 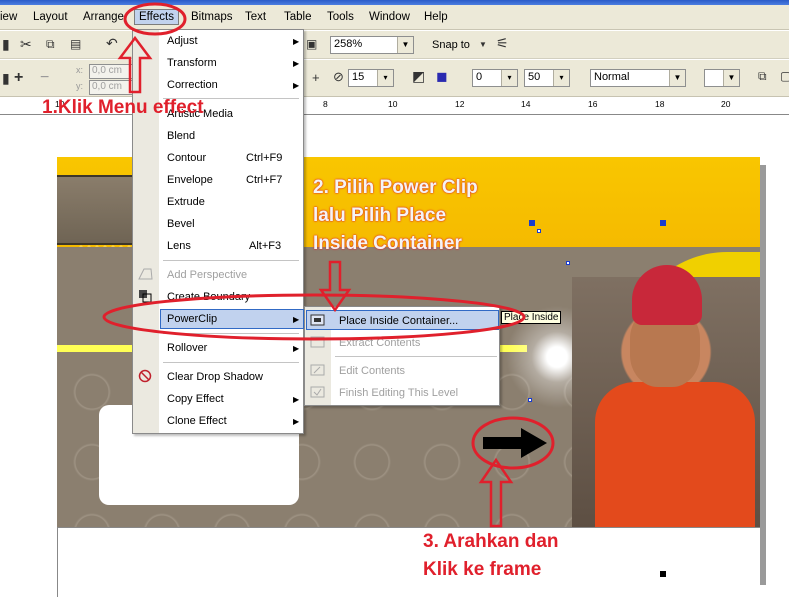 I want to click on offset-b-value: 50, so click(x=534, y=77).